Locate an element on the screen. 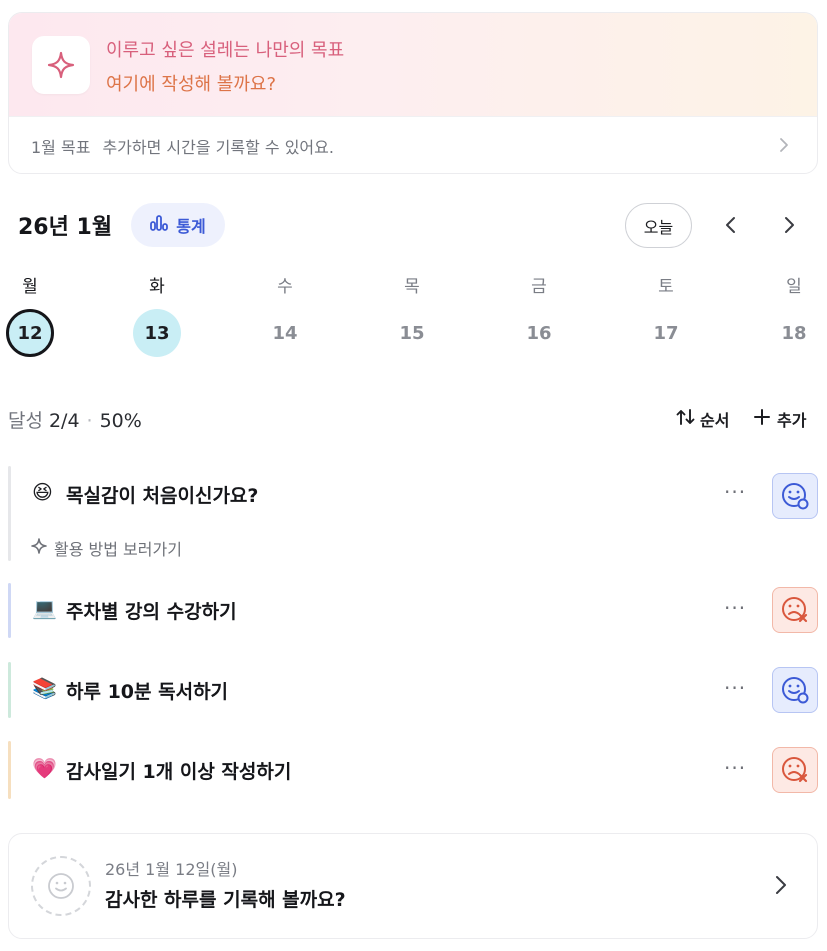 The height and width of the screenshot is (951, 827). task-item: 📚 하루 10분 독서하기 ··· is located at coordinates (414, 690).